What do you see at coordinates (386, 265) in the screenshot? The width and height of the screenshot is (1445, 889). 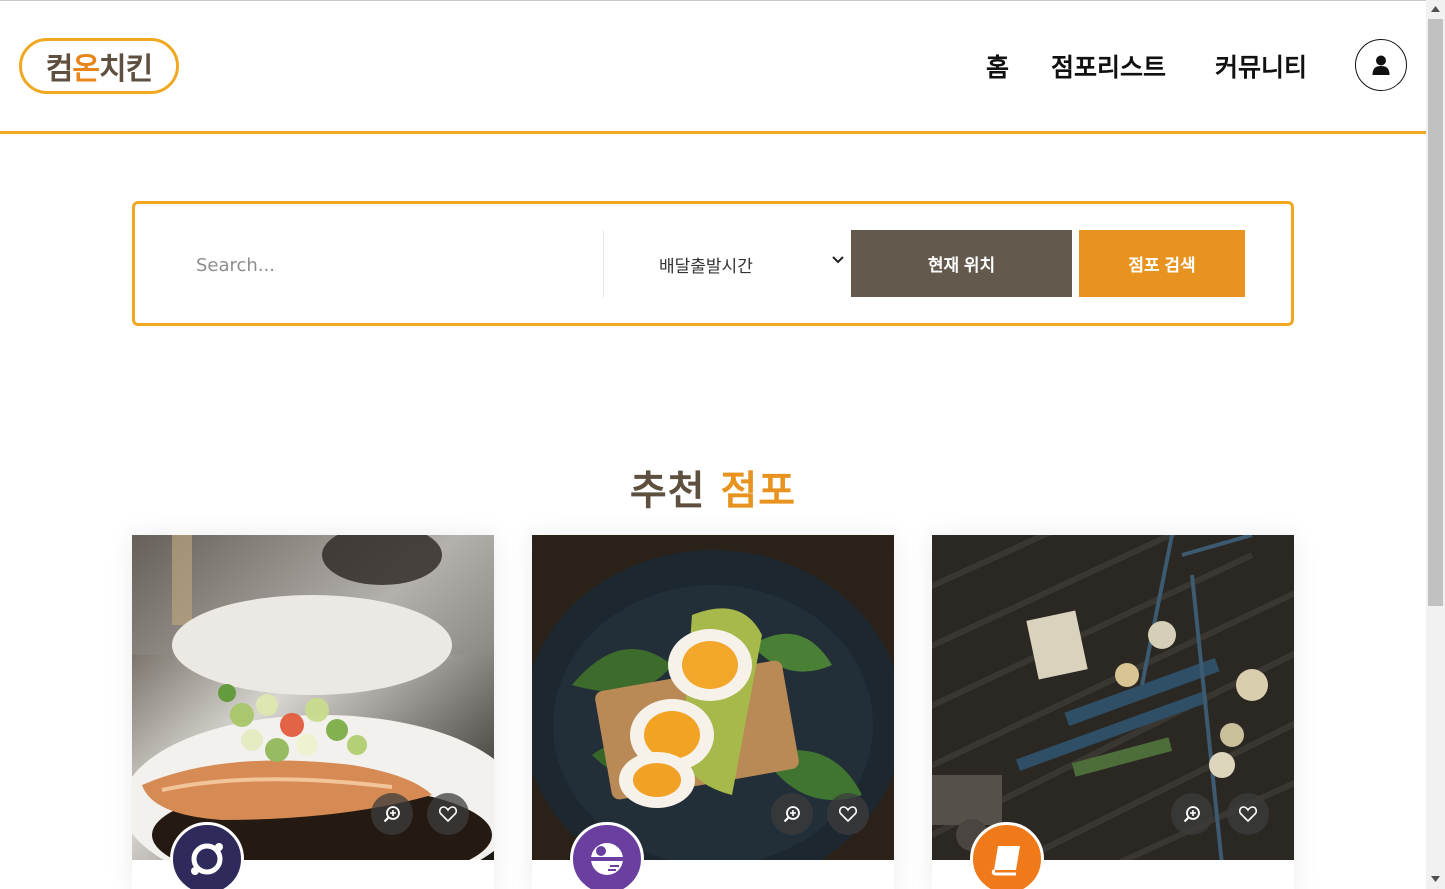 I see `search-input` at bounding box center [386, 265].